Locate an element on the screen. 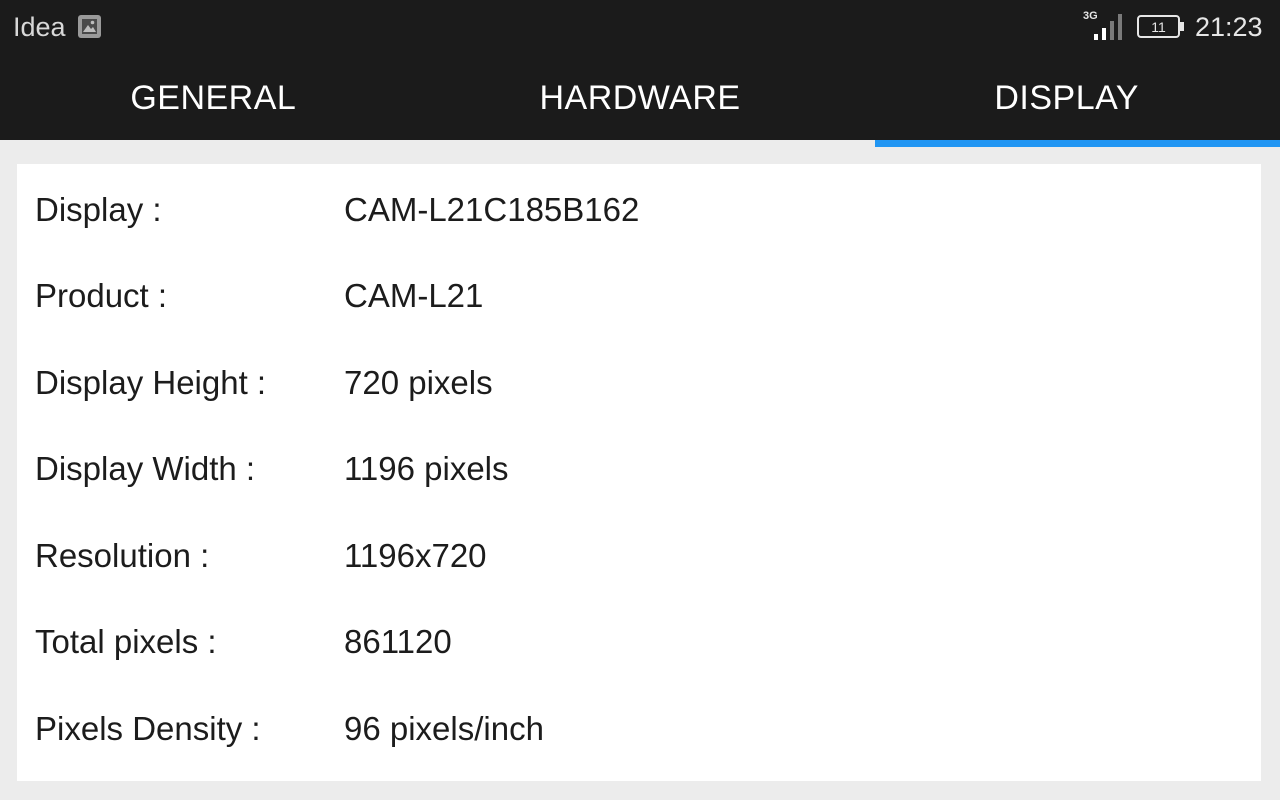 The image size is (1280, 800). network-type-label: 3G is located at coordinates (1090, 16).